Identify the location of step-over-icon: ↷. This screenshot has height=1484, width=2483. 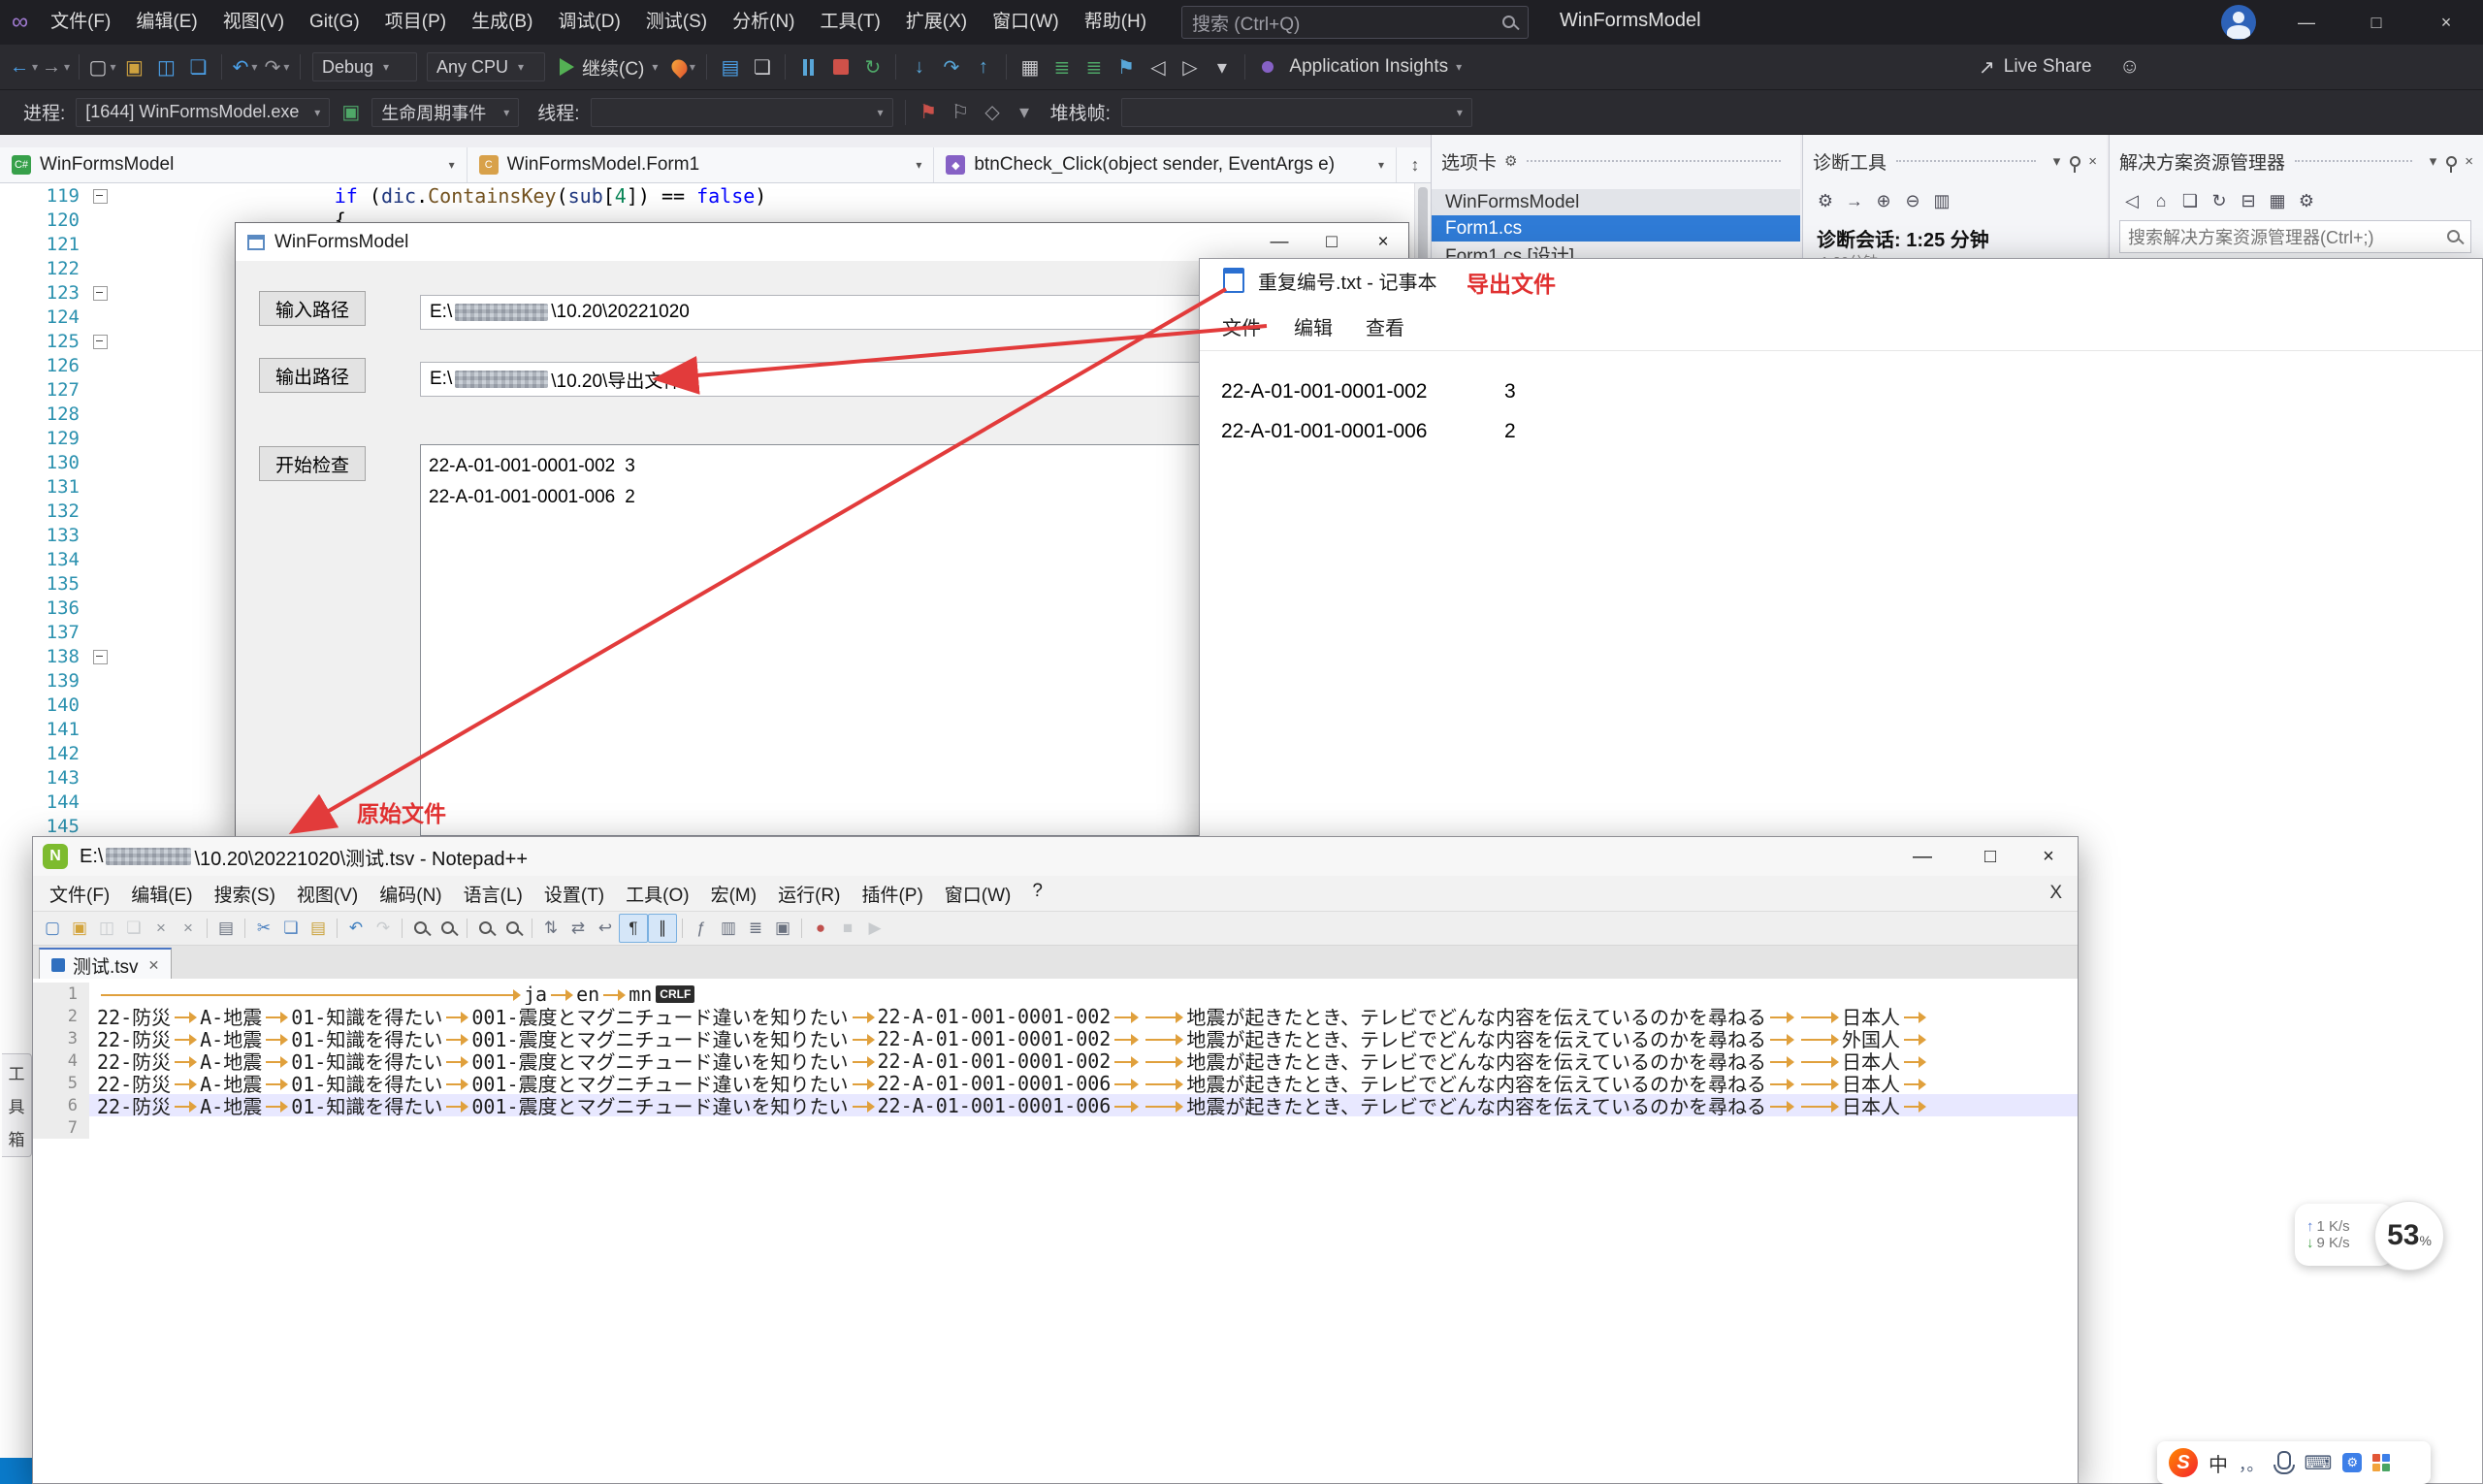
(951, 67).